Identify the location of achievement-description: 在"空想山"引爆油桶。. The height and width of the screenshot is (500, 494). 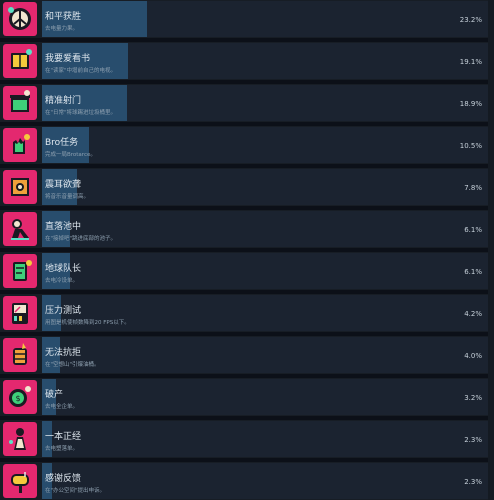
(72, 365).